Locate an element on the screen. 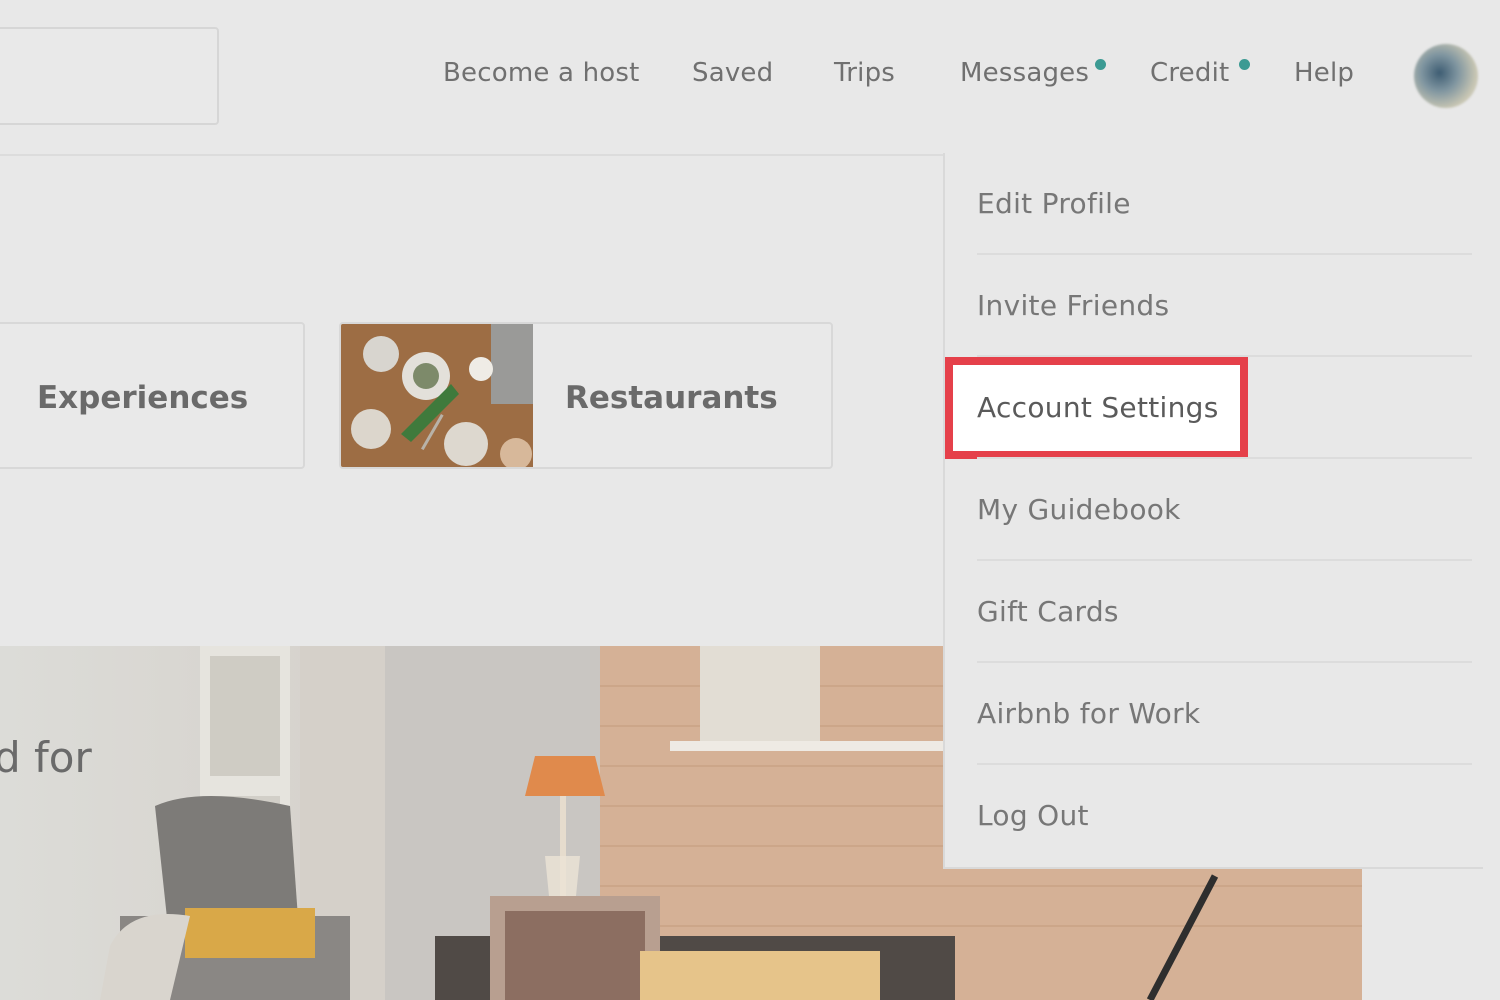  hero-heading: d for is located at coordinates (46, 757).